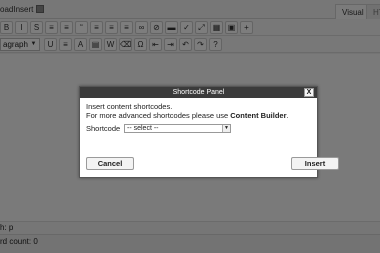 This screenshot has height=253, width=380. I want to click on description-line-1: Insert content shortcodes., so click(129, 106).